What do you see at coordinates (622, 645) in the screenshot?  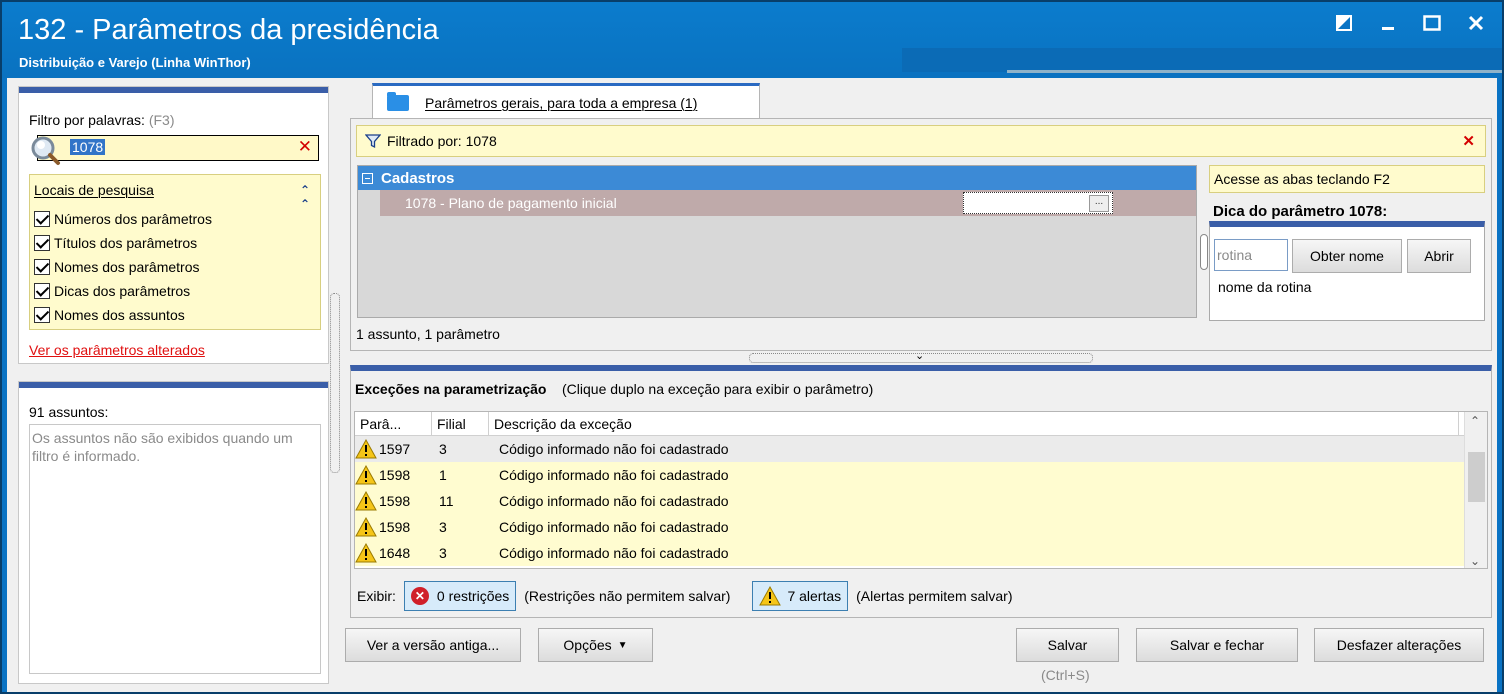 I see `caret-down-icon: ▼` at bounding box center [622, 645].